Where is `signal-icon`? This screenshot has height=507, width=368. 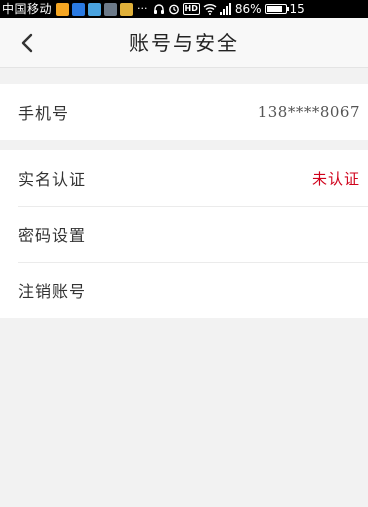 signal-icon is located at coordinates (225, 9).